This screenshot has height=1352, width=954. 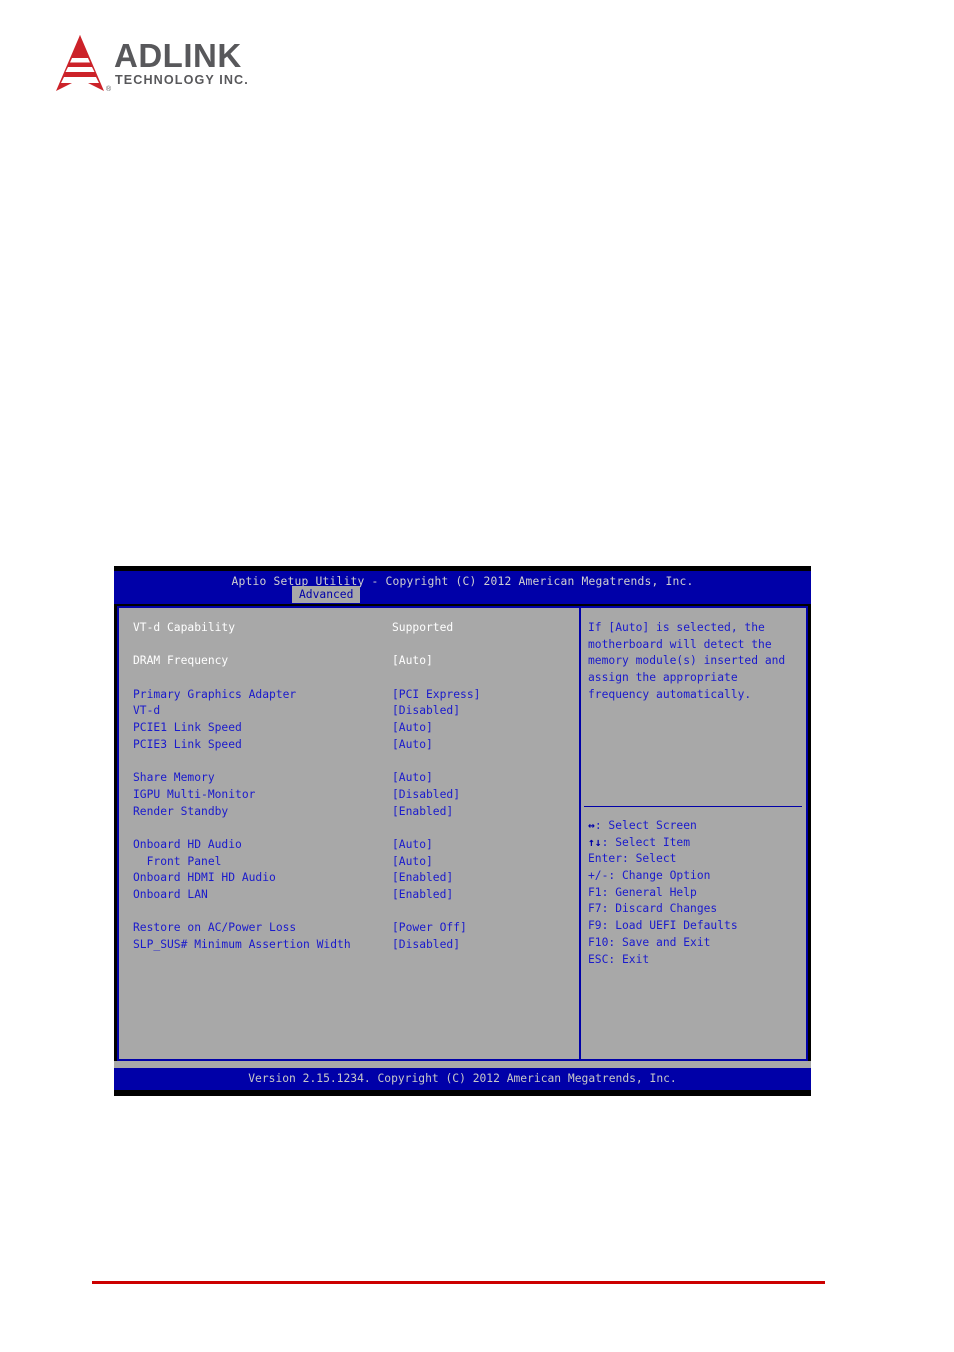 What do you see at coordinates (182, 80) in the screenshot?
I see `logo-tagline: TECHNOLOGY INC.` at bounding box center [182, 80].